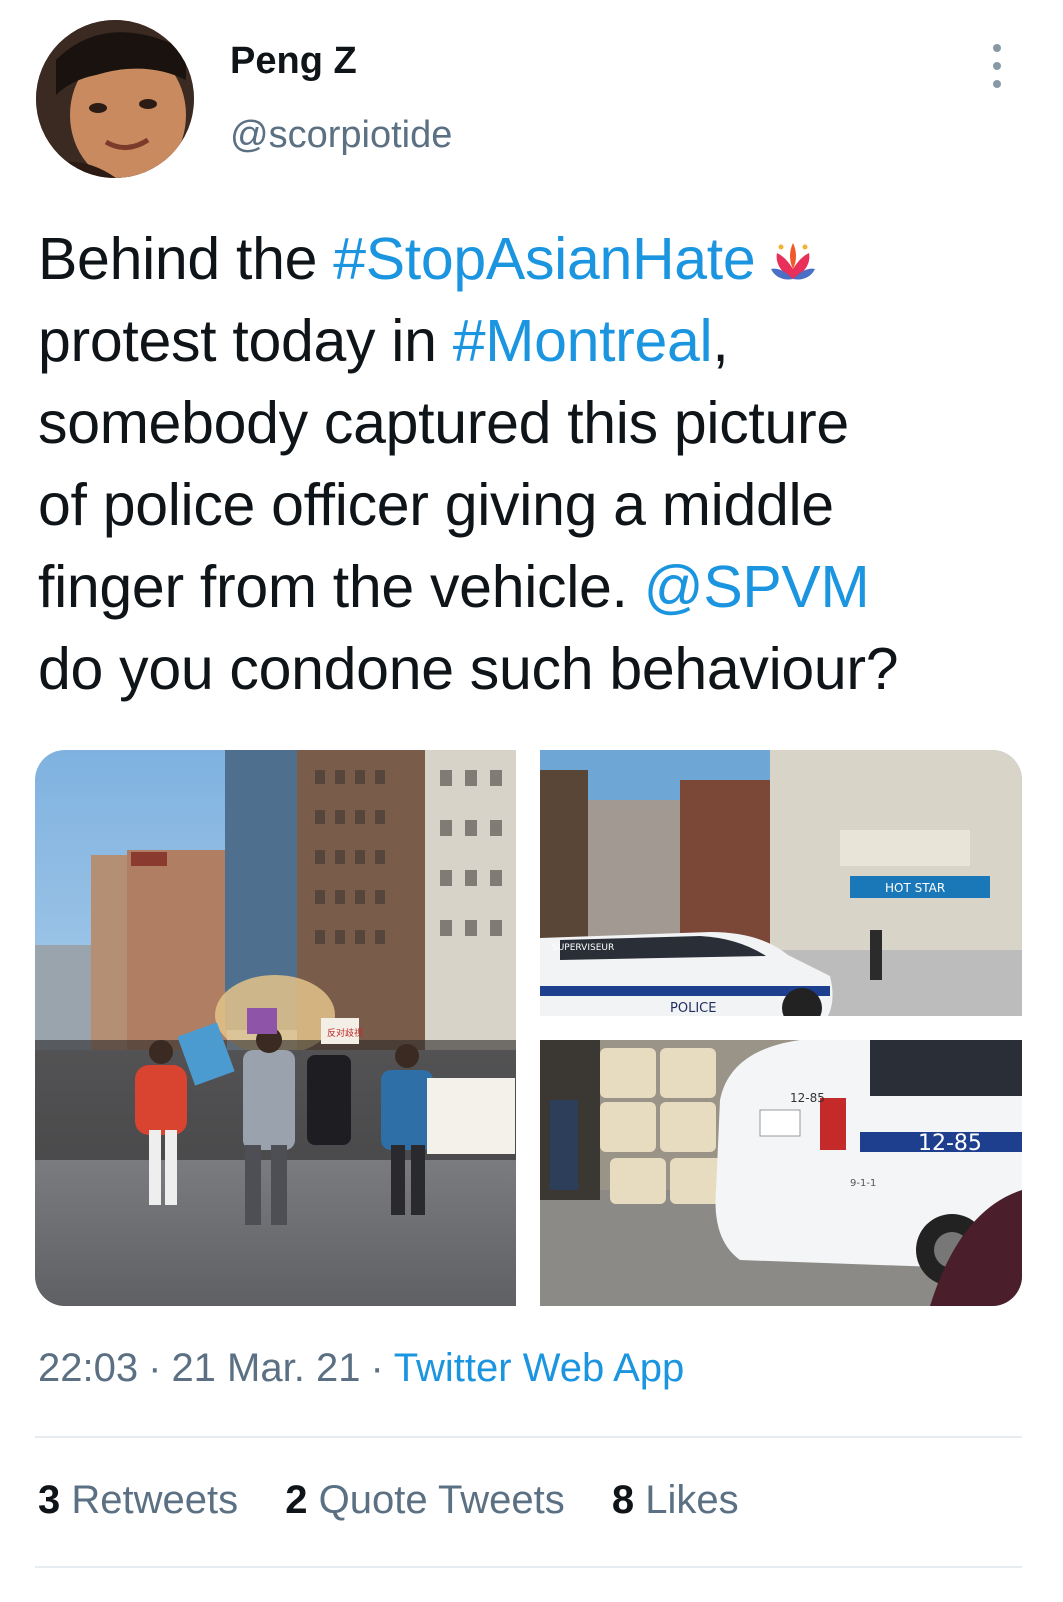 The width and height of the screenshot is (1063, 1602). What do you see at coordinates (793, 261) in the screenshot?
I see `lotus-flower-icon` at bounding box center [793, 261].